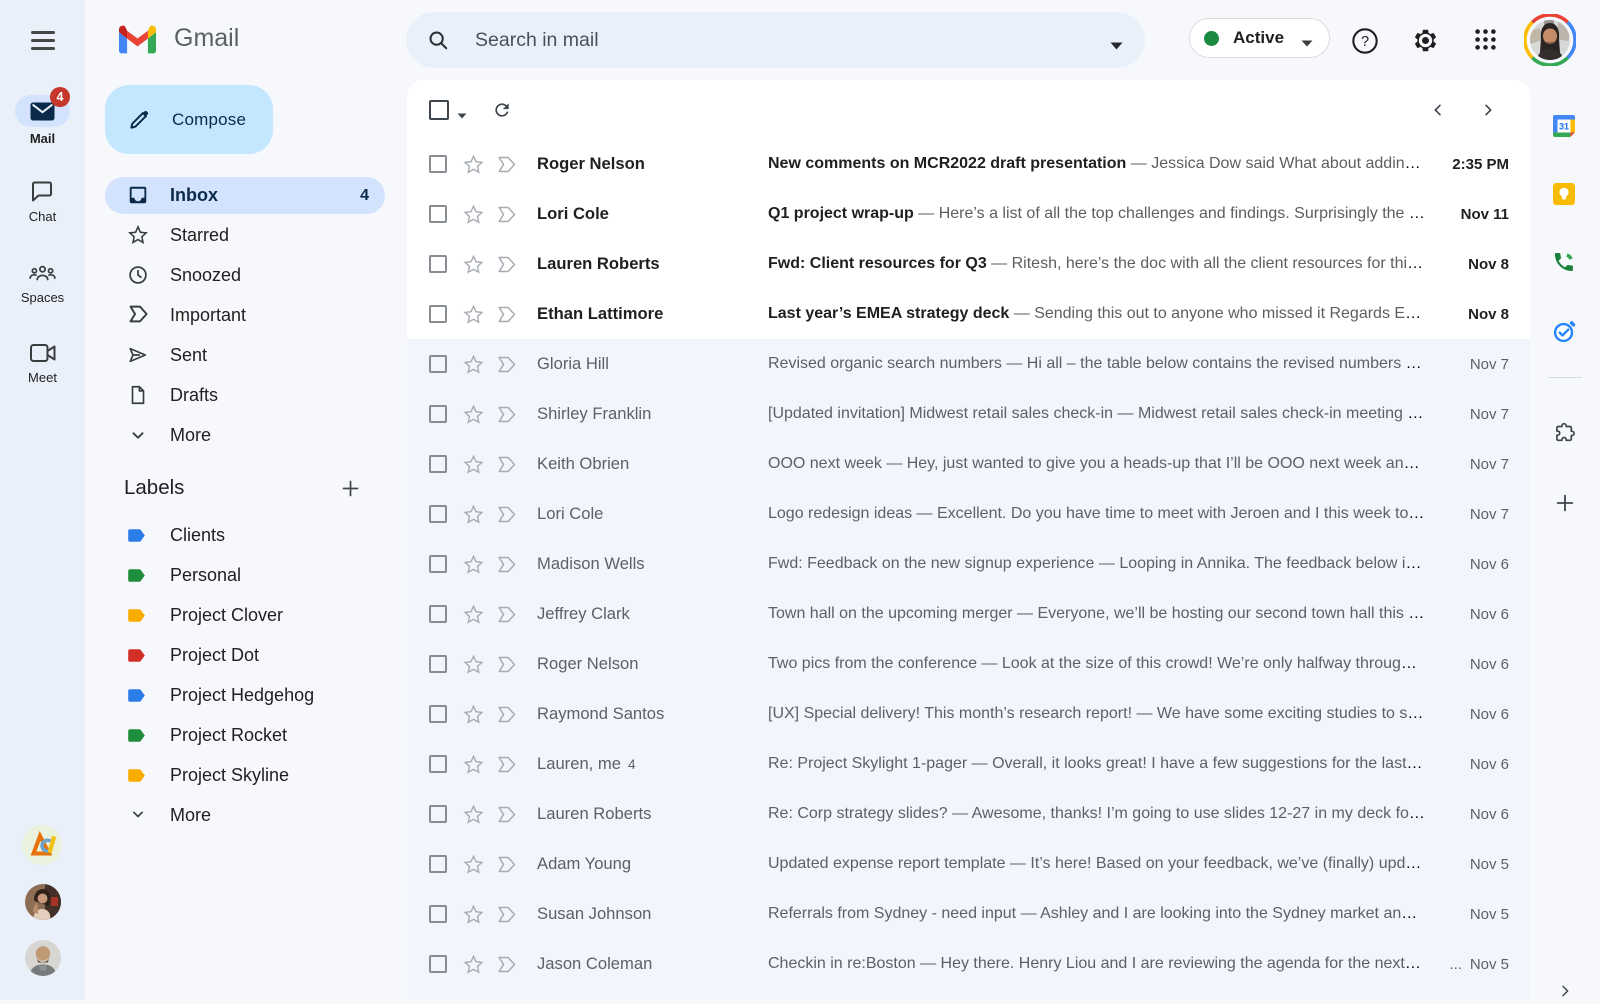  What do you see at coordinates (1564, 127) in the screenshot?
I see `svg-text: 31` at bounding box center [1564, 127].